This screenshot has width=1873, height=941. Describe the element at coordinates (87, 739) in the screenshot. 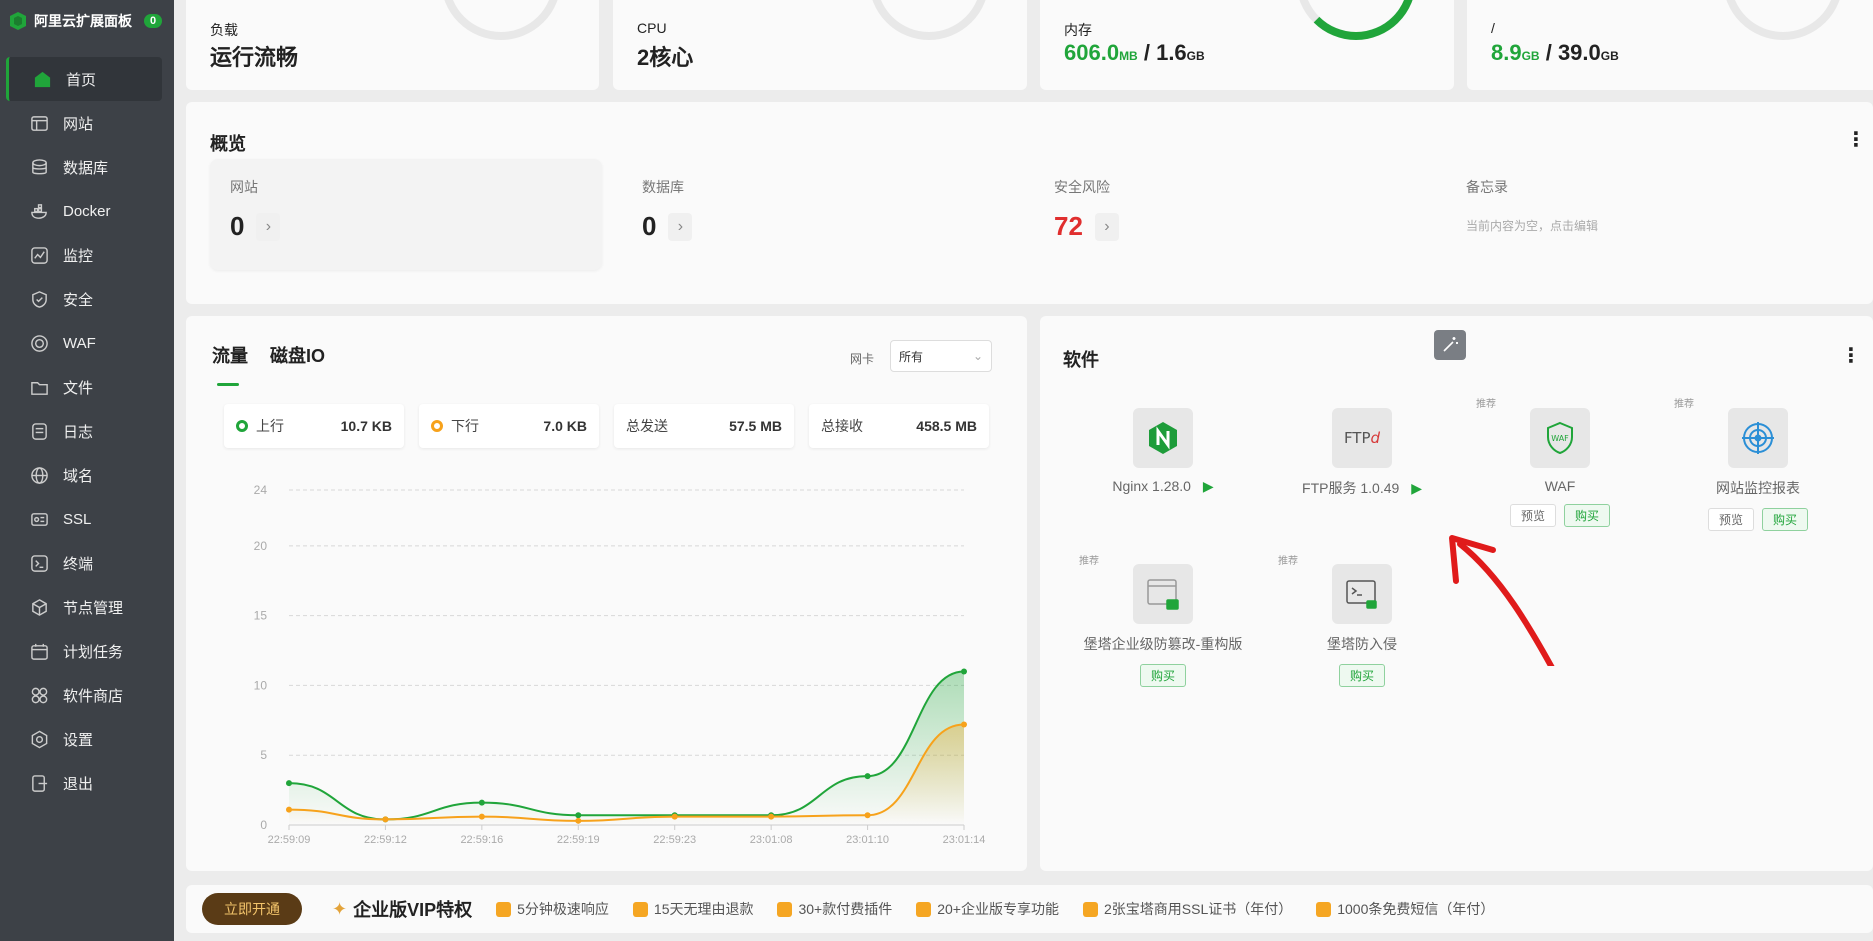

I see `sidebar-item-settings: 设置` at that location.